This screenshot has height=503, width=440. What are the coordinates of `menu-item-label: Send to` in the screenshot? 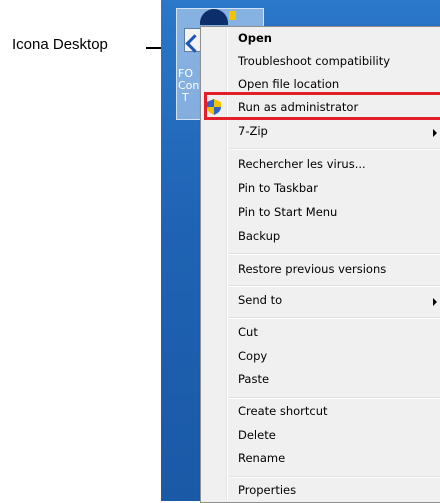 It's located at (260, 300).